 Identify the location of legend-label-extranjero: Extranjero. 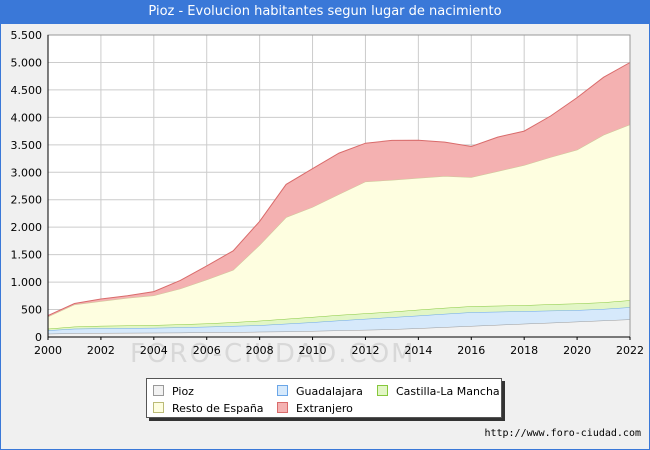
(324, 408).